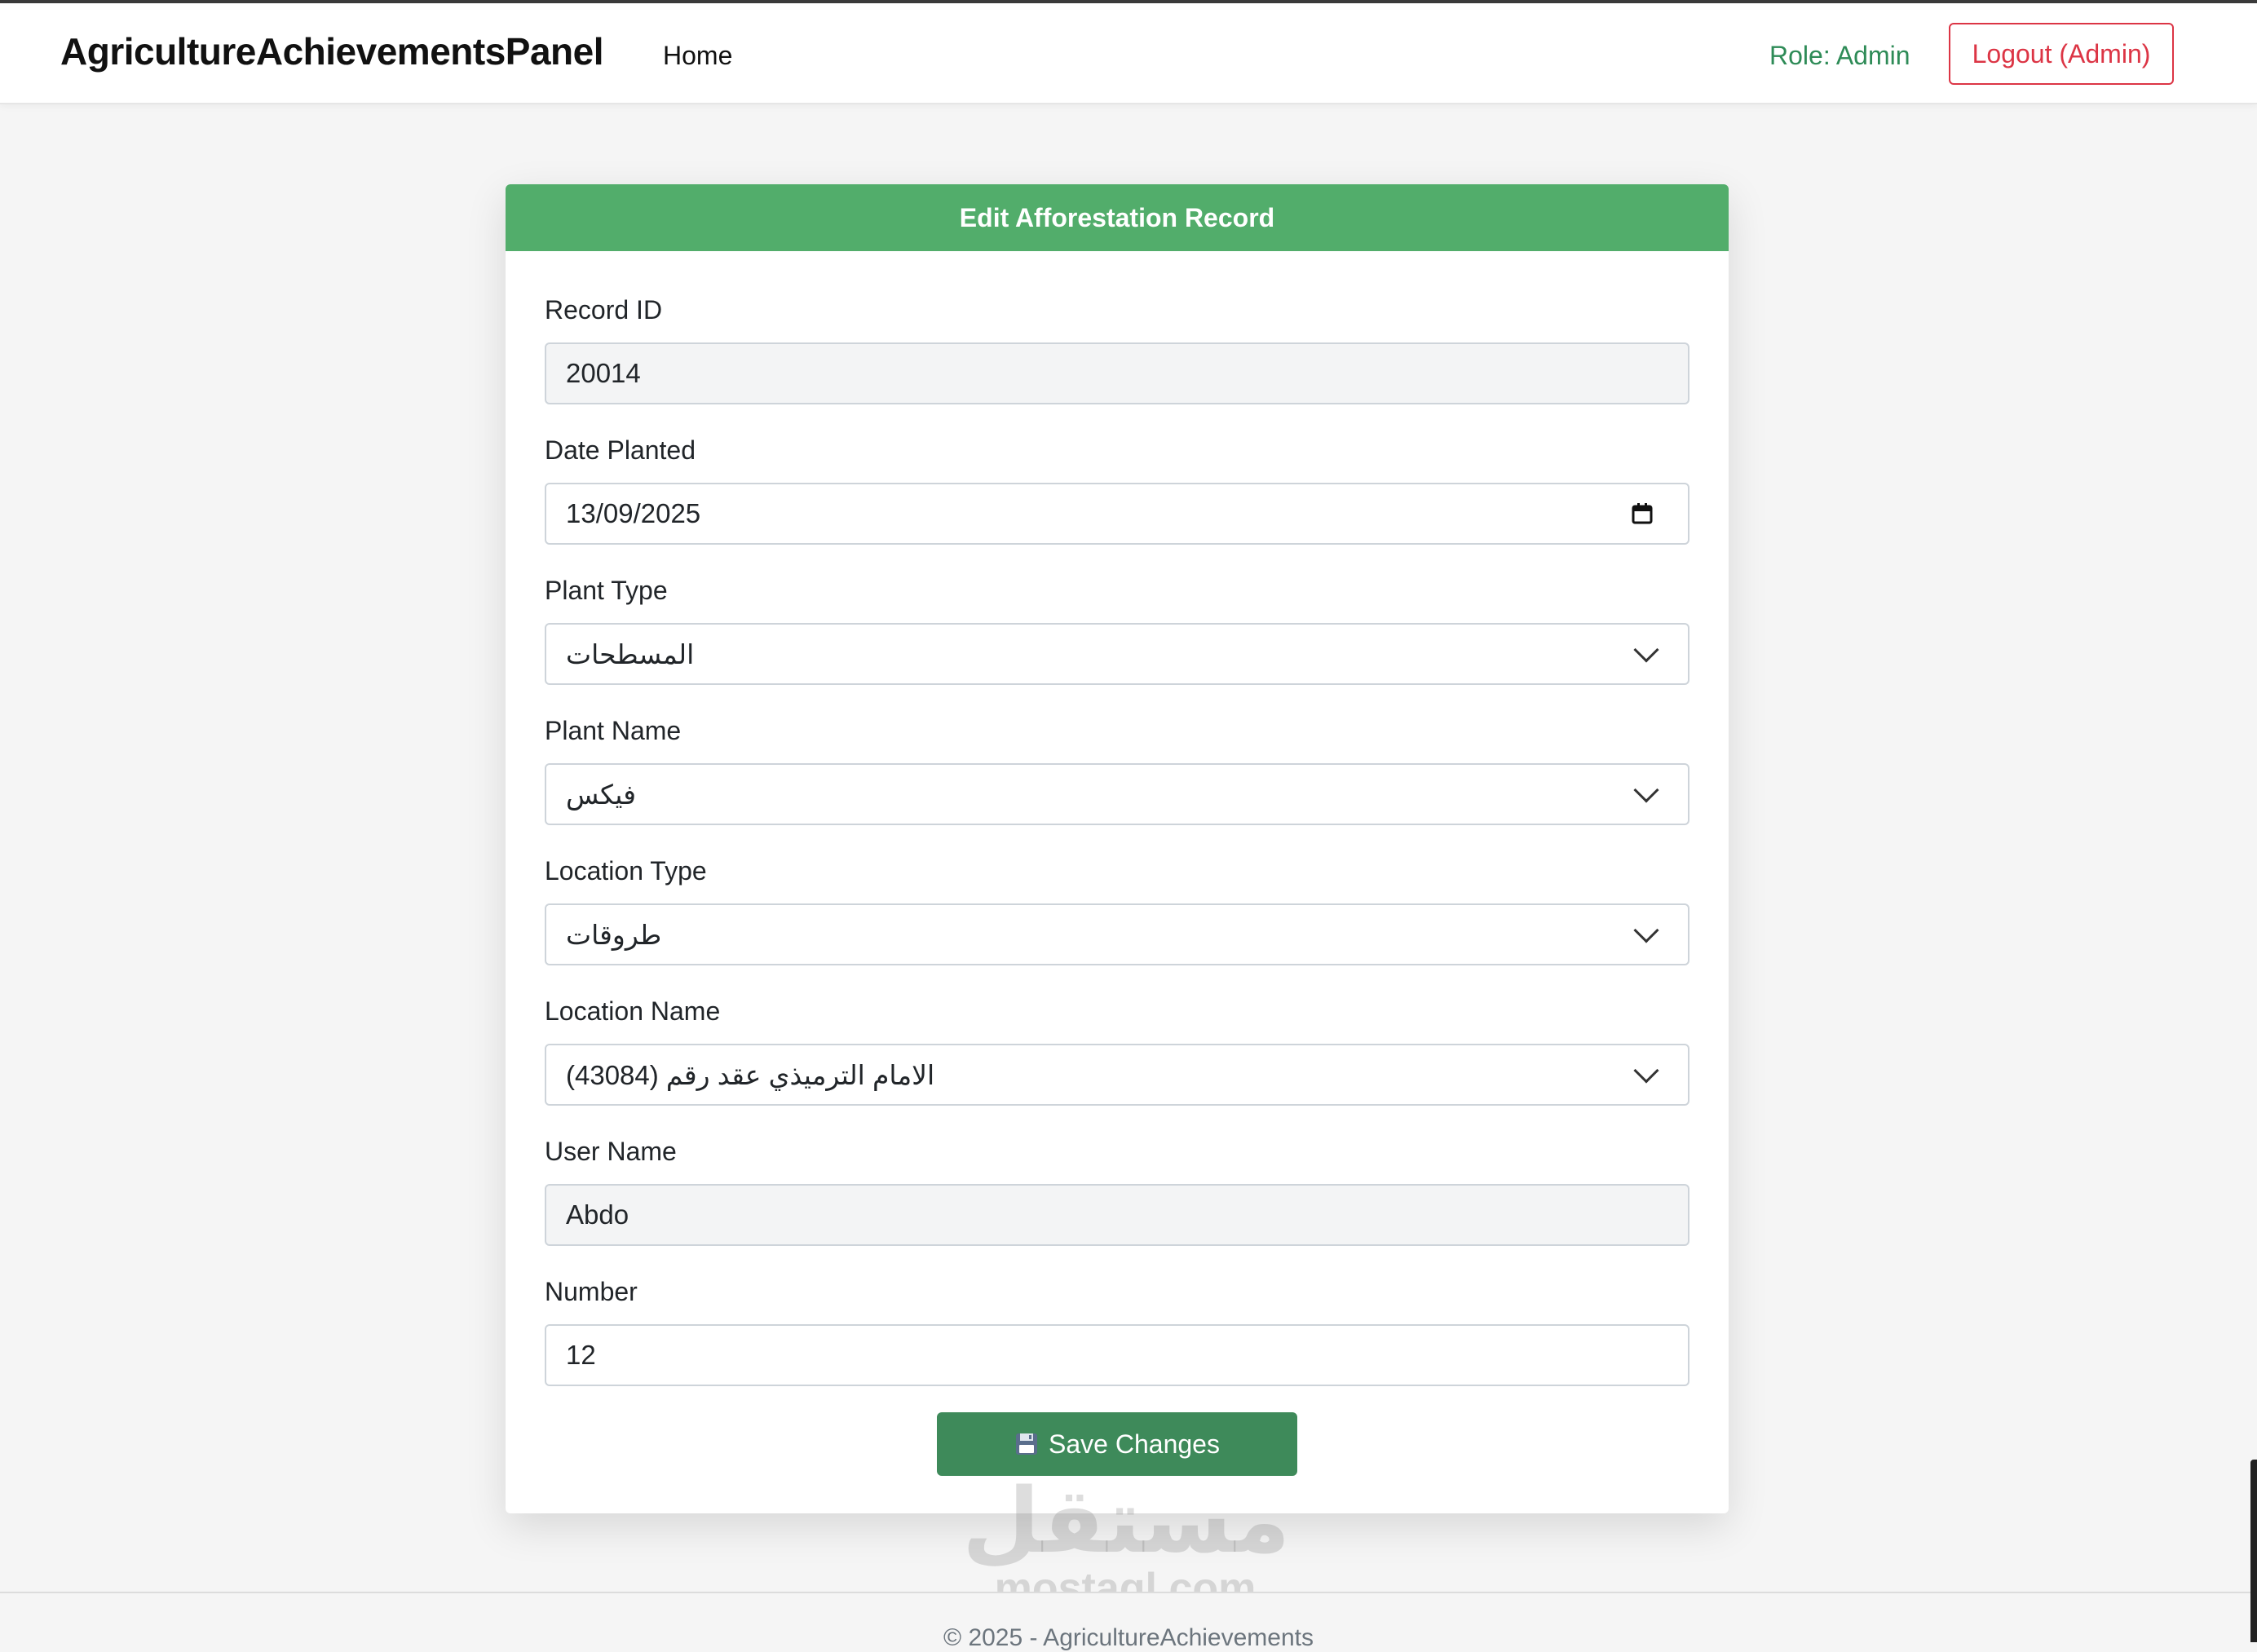 This screenshot has height=1652, width=2257. Describe the element at coordinates (630, 653) in the screenshot. I see `plant-type-value: المسطحات` at that location.